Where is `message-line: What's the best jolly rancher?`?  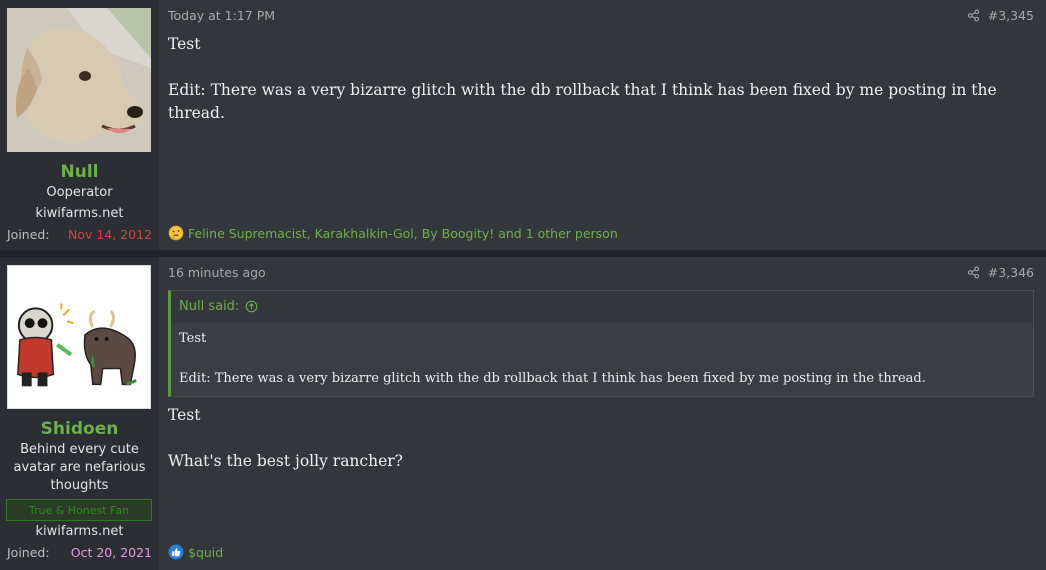 message-line: What's the best jolly rancher? is located at coordinates (285, 461).